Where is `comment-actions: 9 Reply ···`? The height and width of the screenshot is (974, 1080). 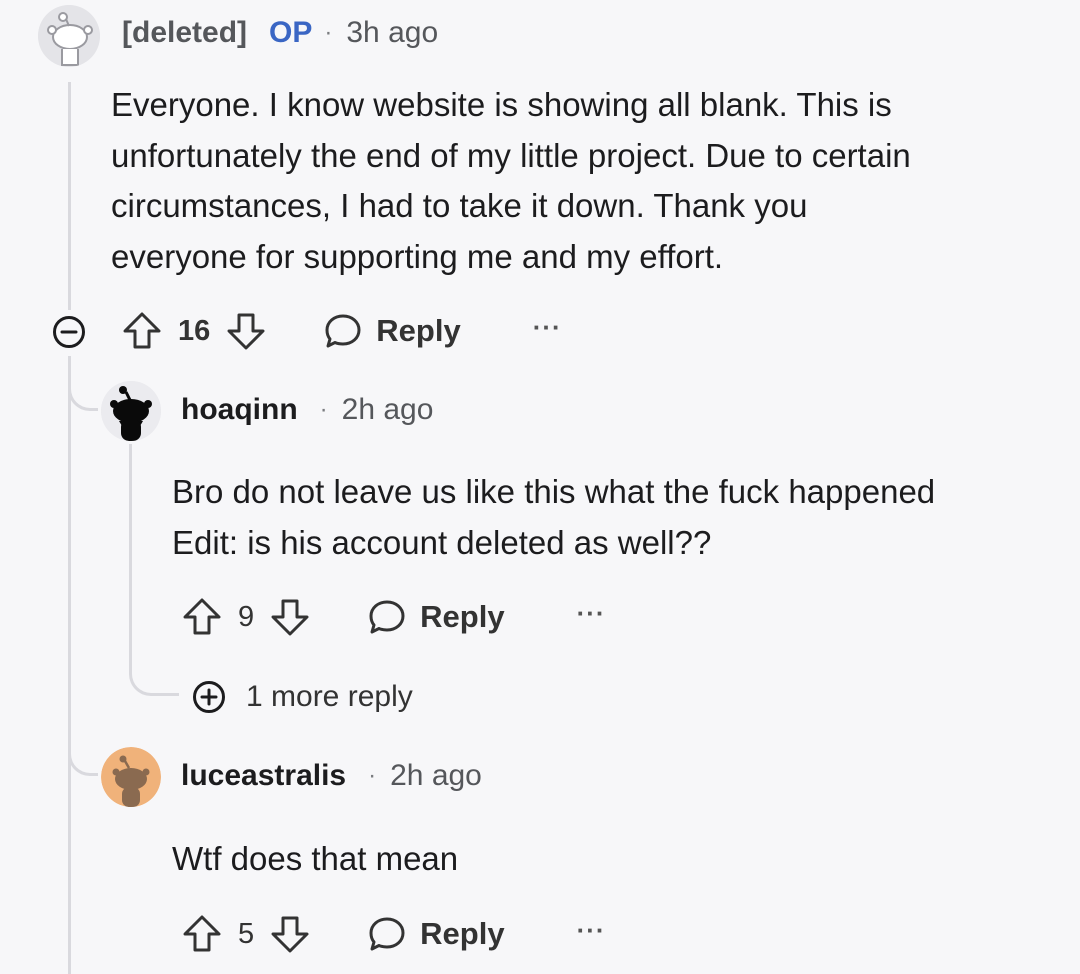 comment-actions: 9 Reply ··· is located at coordinates (393, 617).